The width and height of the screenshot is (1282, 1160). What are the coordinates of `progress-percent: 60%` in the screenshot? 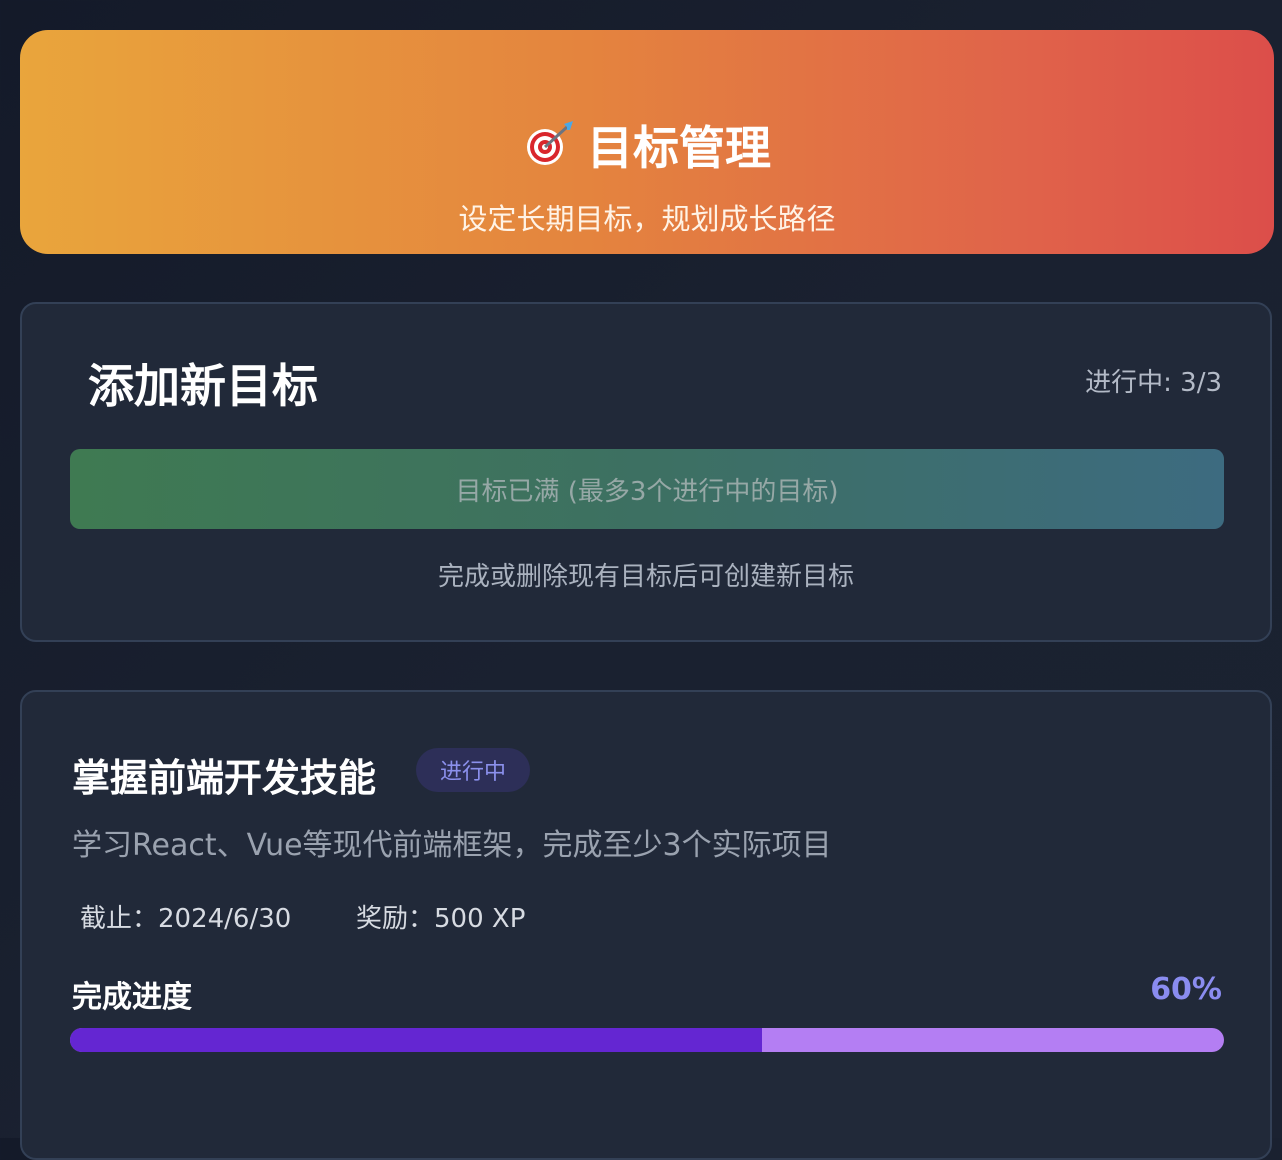 It's located at (1186, 989).